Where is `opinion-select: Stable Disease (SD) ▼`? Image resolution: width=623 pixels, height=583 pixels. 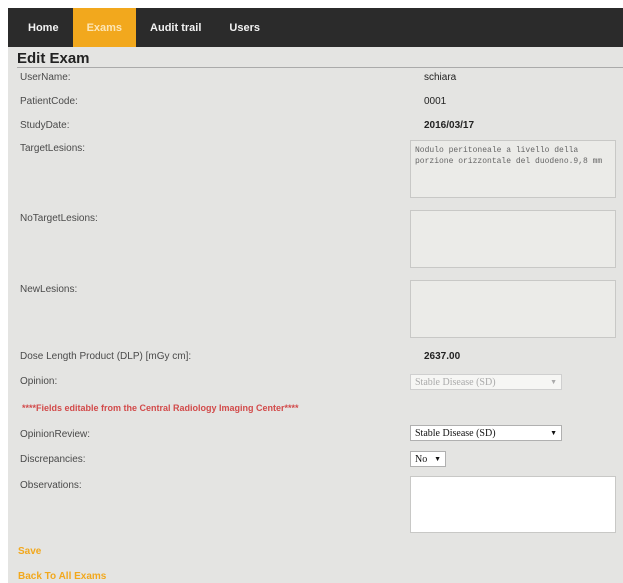 opinion-select: Stable Disease (SD) ▼ is located at coordinates (486, 382).